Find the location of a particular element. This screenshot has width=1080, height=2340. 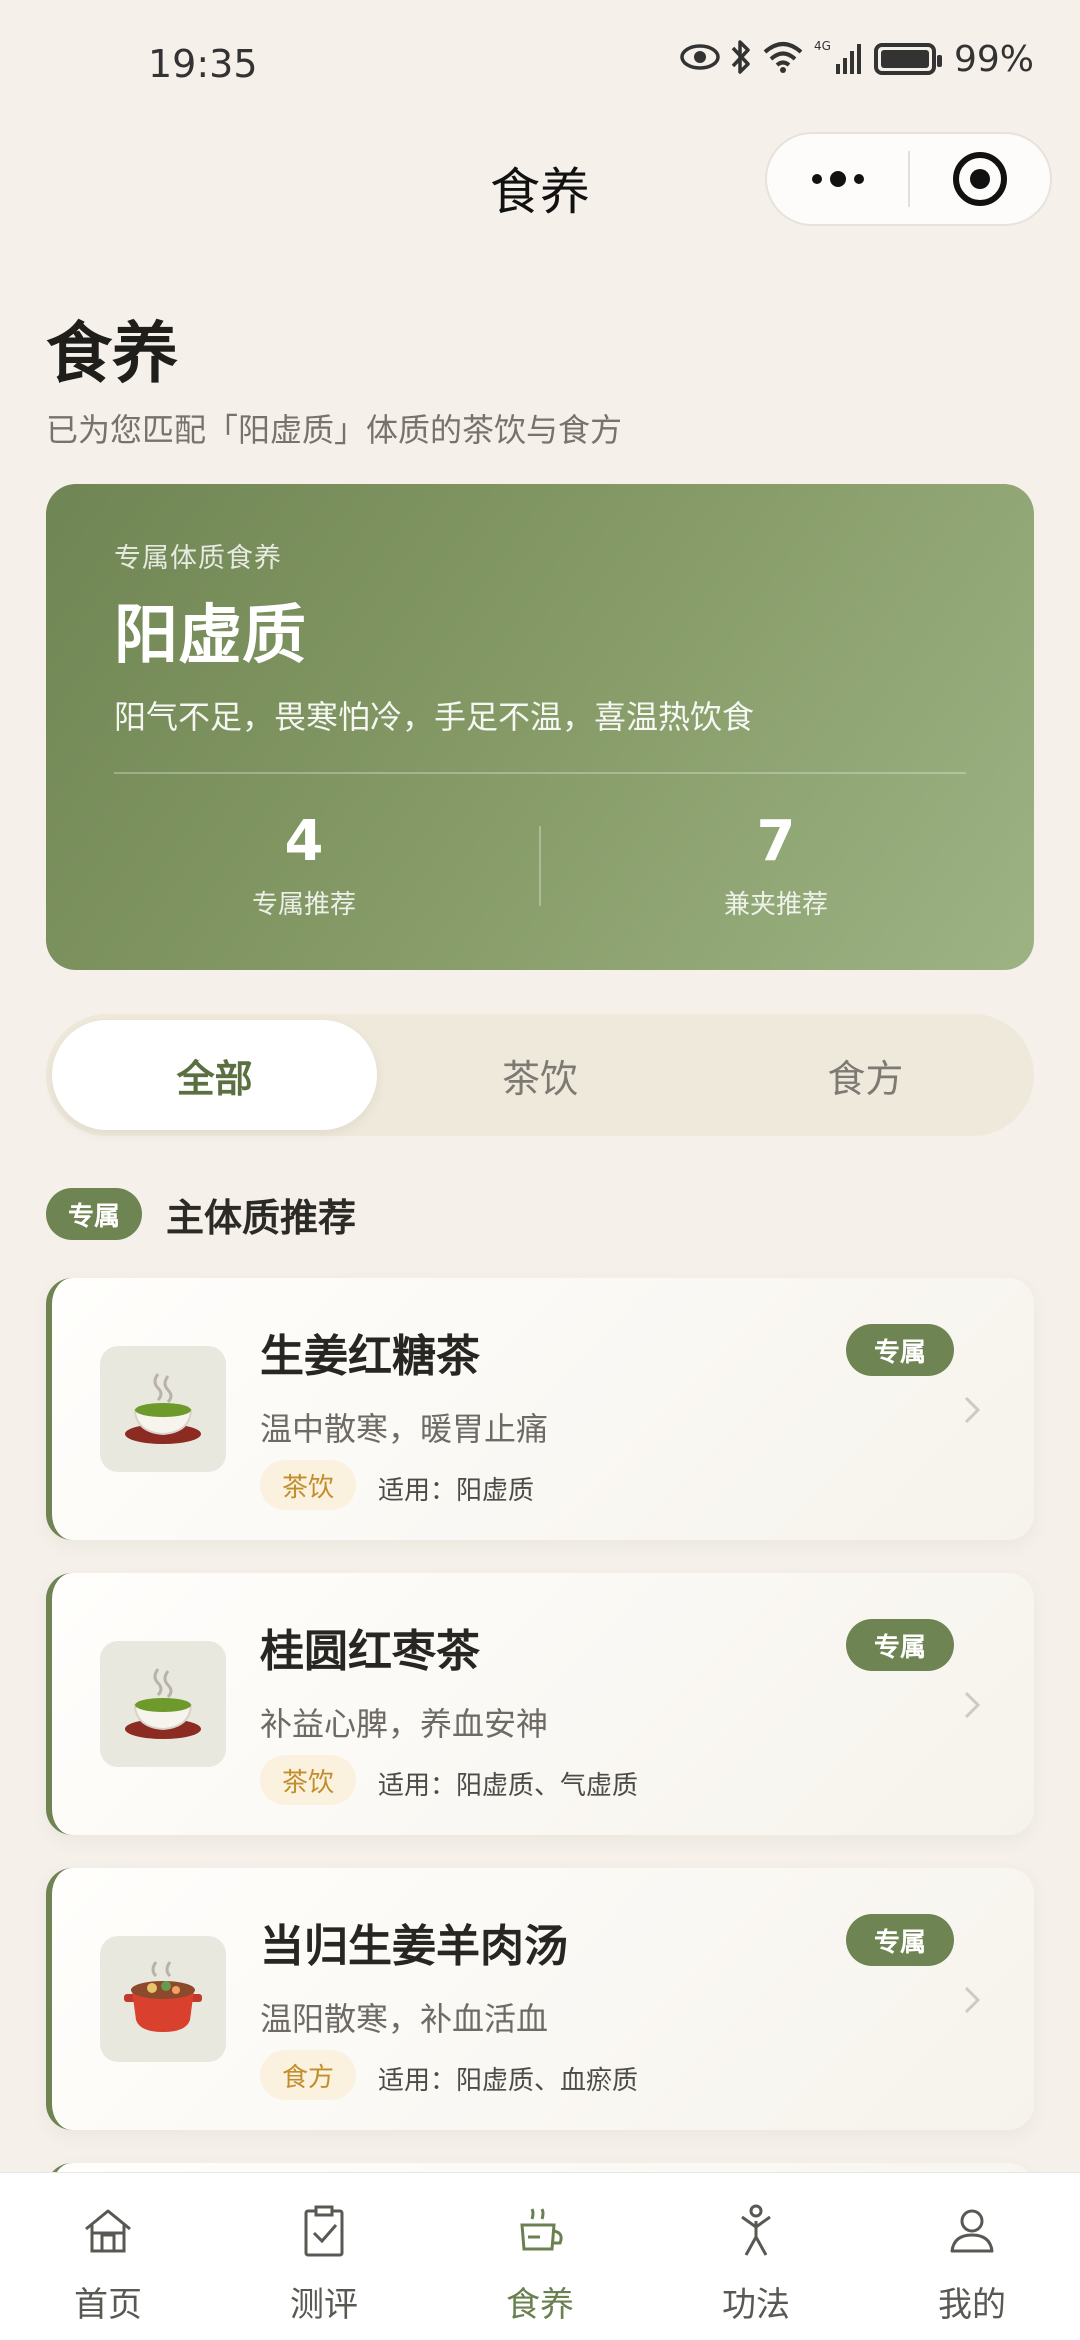

bottom-tab-label: 功法 is located at coordinates (756, 2305).